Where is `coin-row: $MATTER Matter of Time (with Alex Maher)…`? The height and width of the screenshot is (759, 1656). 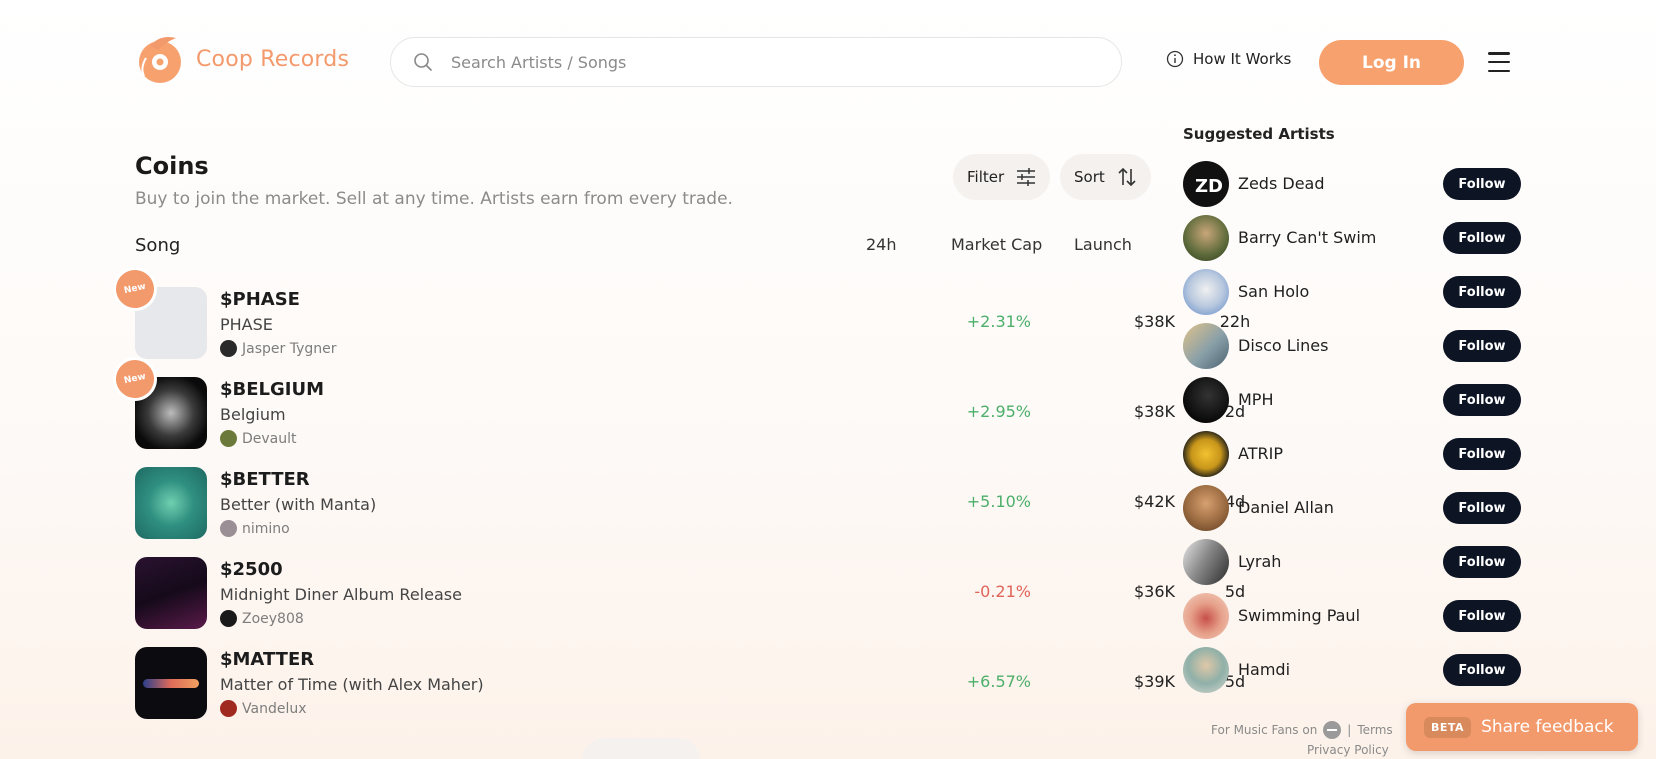 coin-row: $MATTER Matter of Time (with Alex Maher)… is located at coordinates (690, 685).